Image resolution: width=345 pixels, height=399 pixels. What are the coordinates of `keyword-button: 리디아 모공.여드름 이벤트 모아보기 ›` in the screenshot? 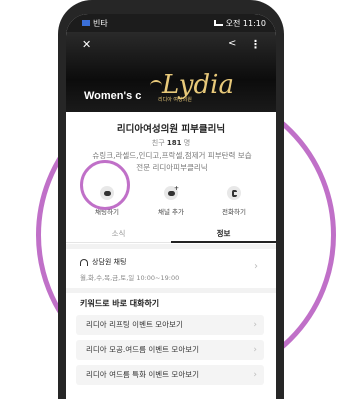 It's located at (170, 350).